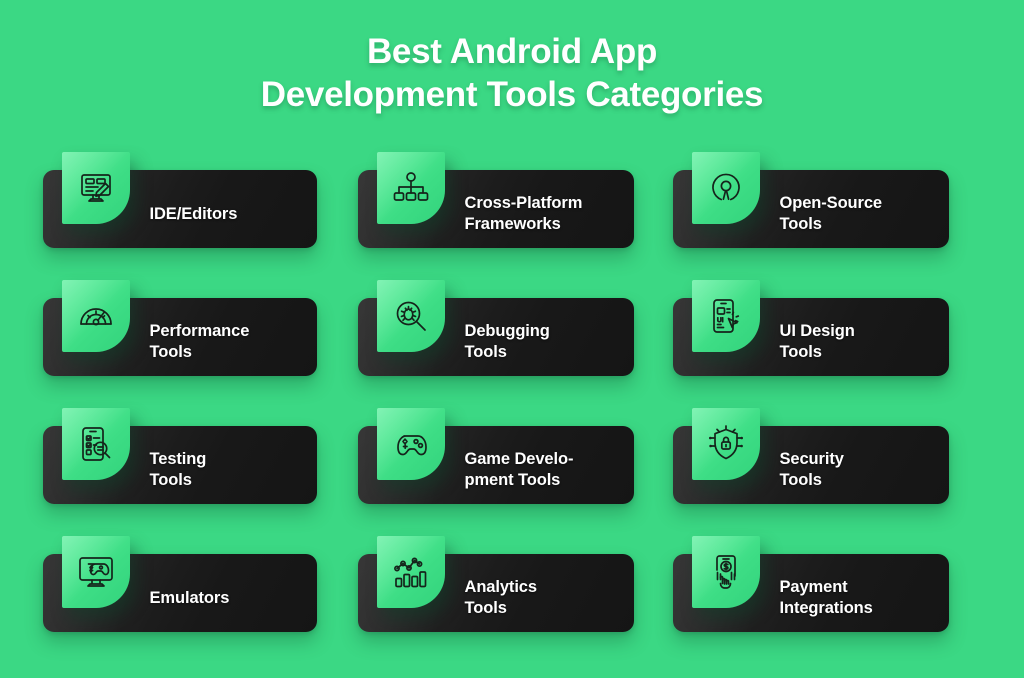 Image resolution: width=1024 pixels, height=678 pixels. Describe the element at coordinates (410, 316) in the screenshot. I see `magnifier-bug-icon` at that location.